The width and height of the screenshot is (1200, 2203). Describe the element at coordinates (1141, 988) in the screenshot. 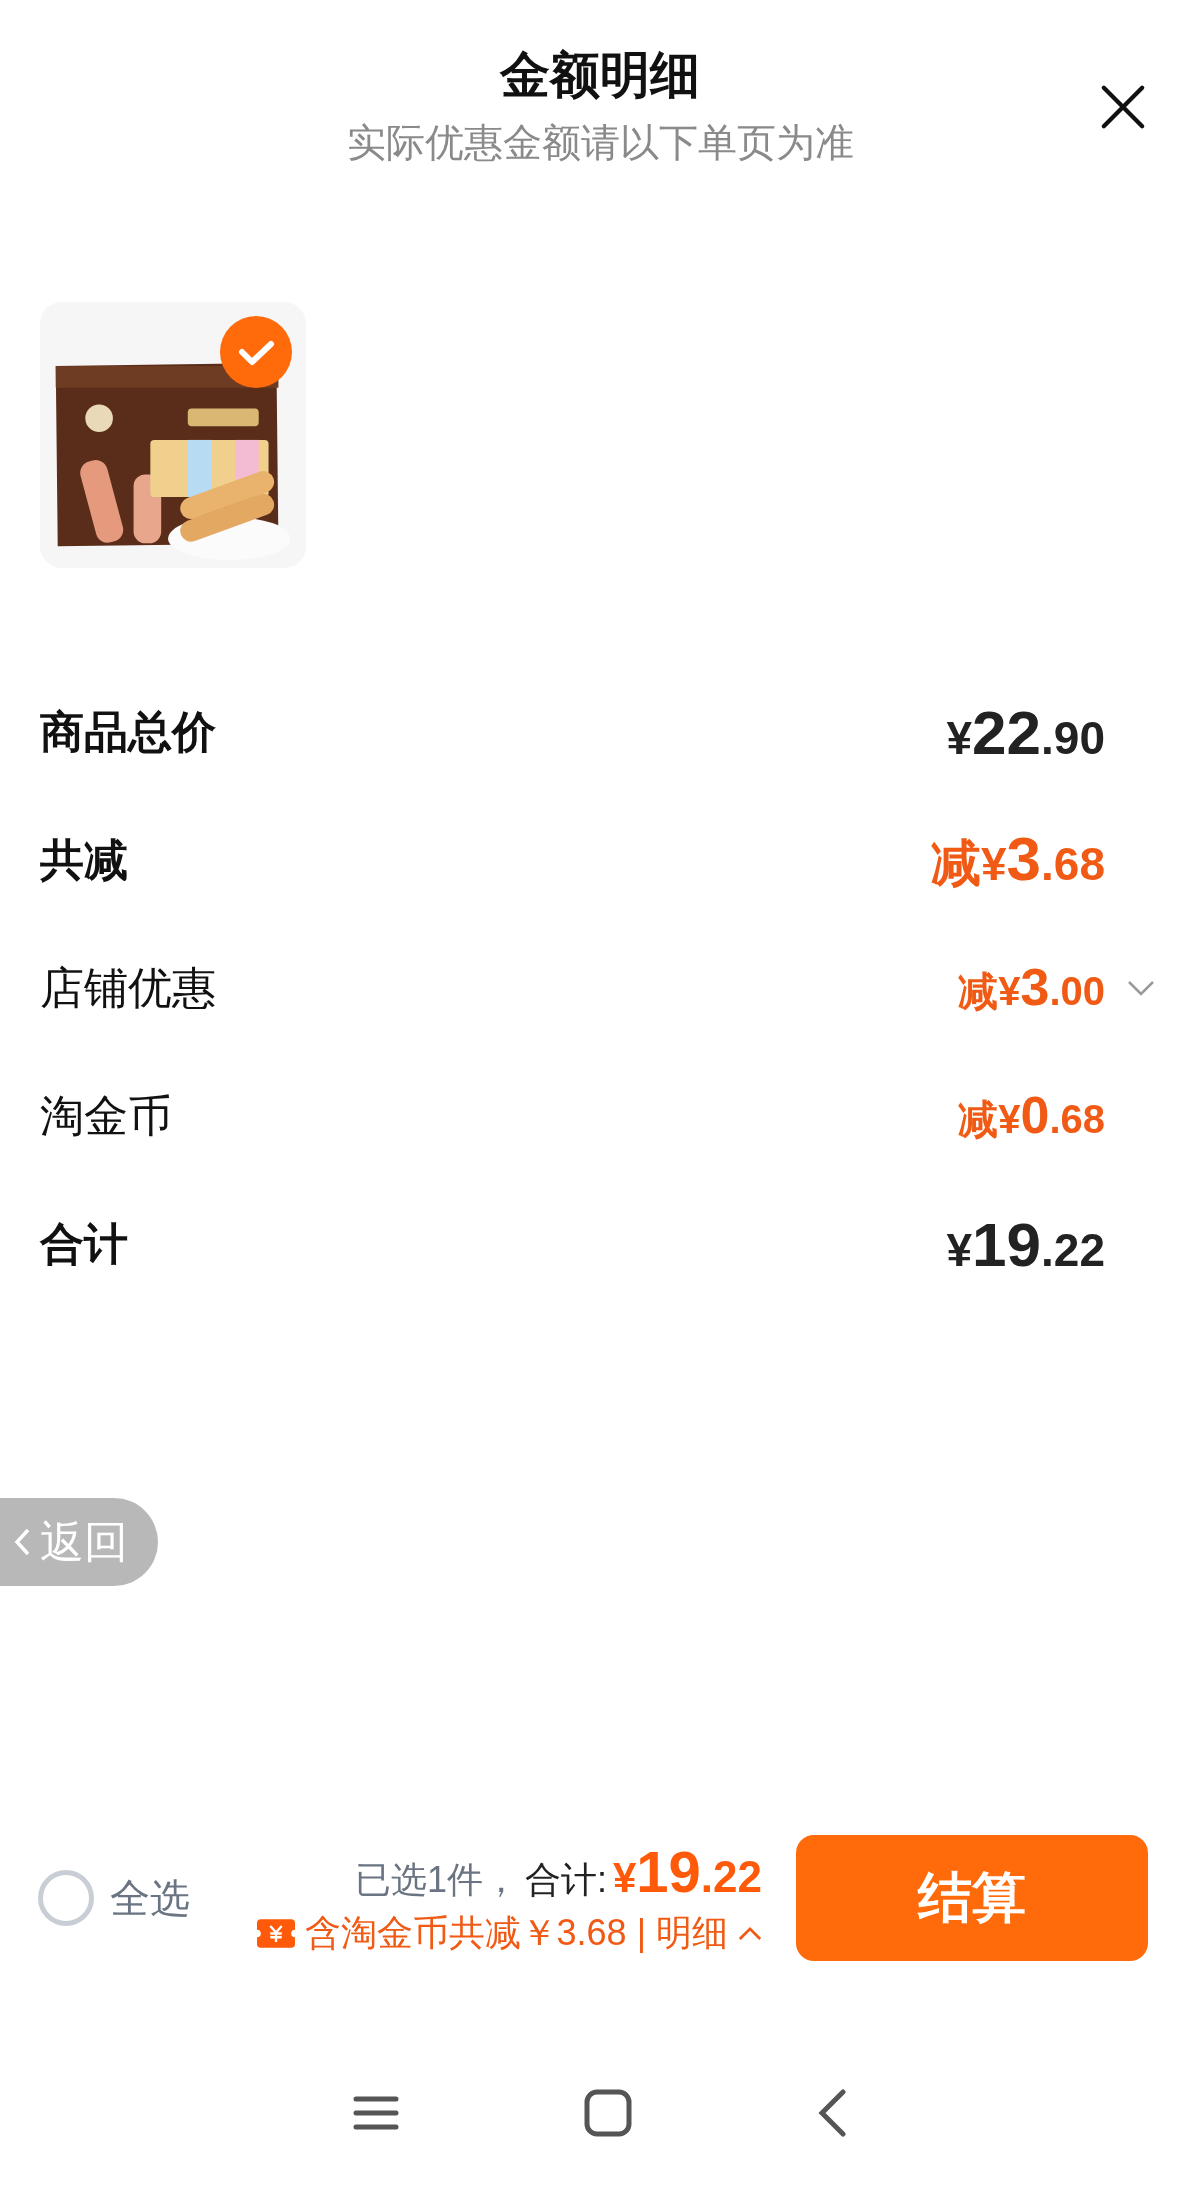

I see `chevron-down-icon` at that location.